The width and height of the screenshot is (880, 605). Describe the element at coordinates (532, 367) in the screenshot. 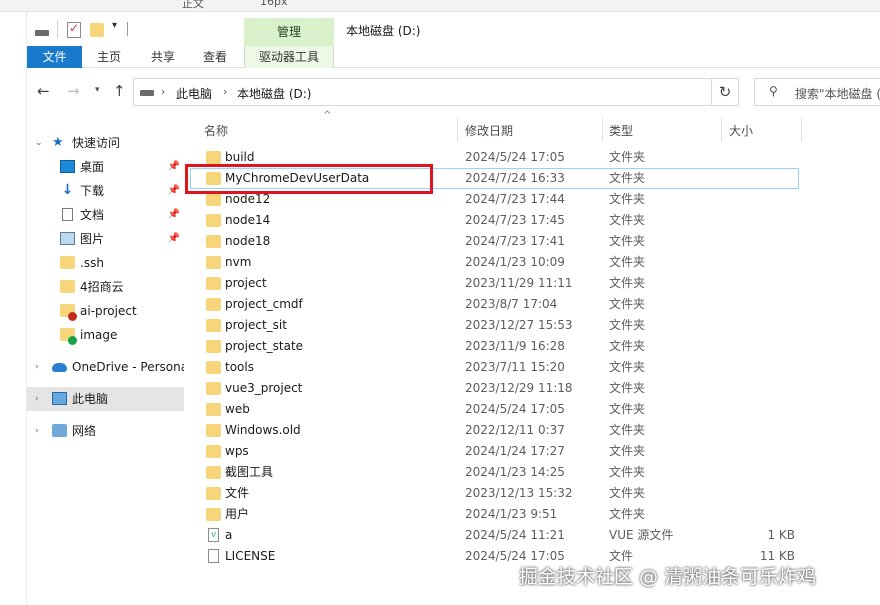

I see `table-row: tools 2023/7/11 15:20 文件夹` at that location.